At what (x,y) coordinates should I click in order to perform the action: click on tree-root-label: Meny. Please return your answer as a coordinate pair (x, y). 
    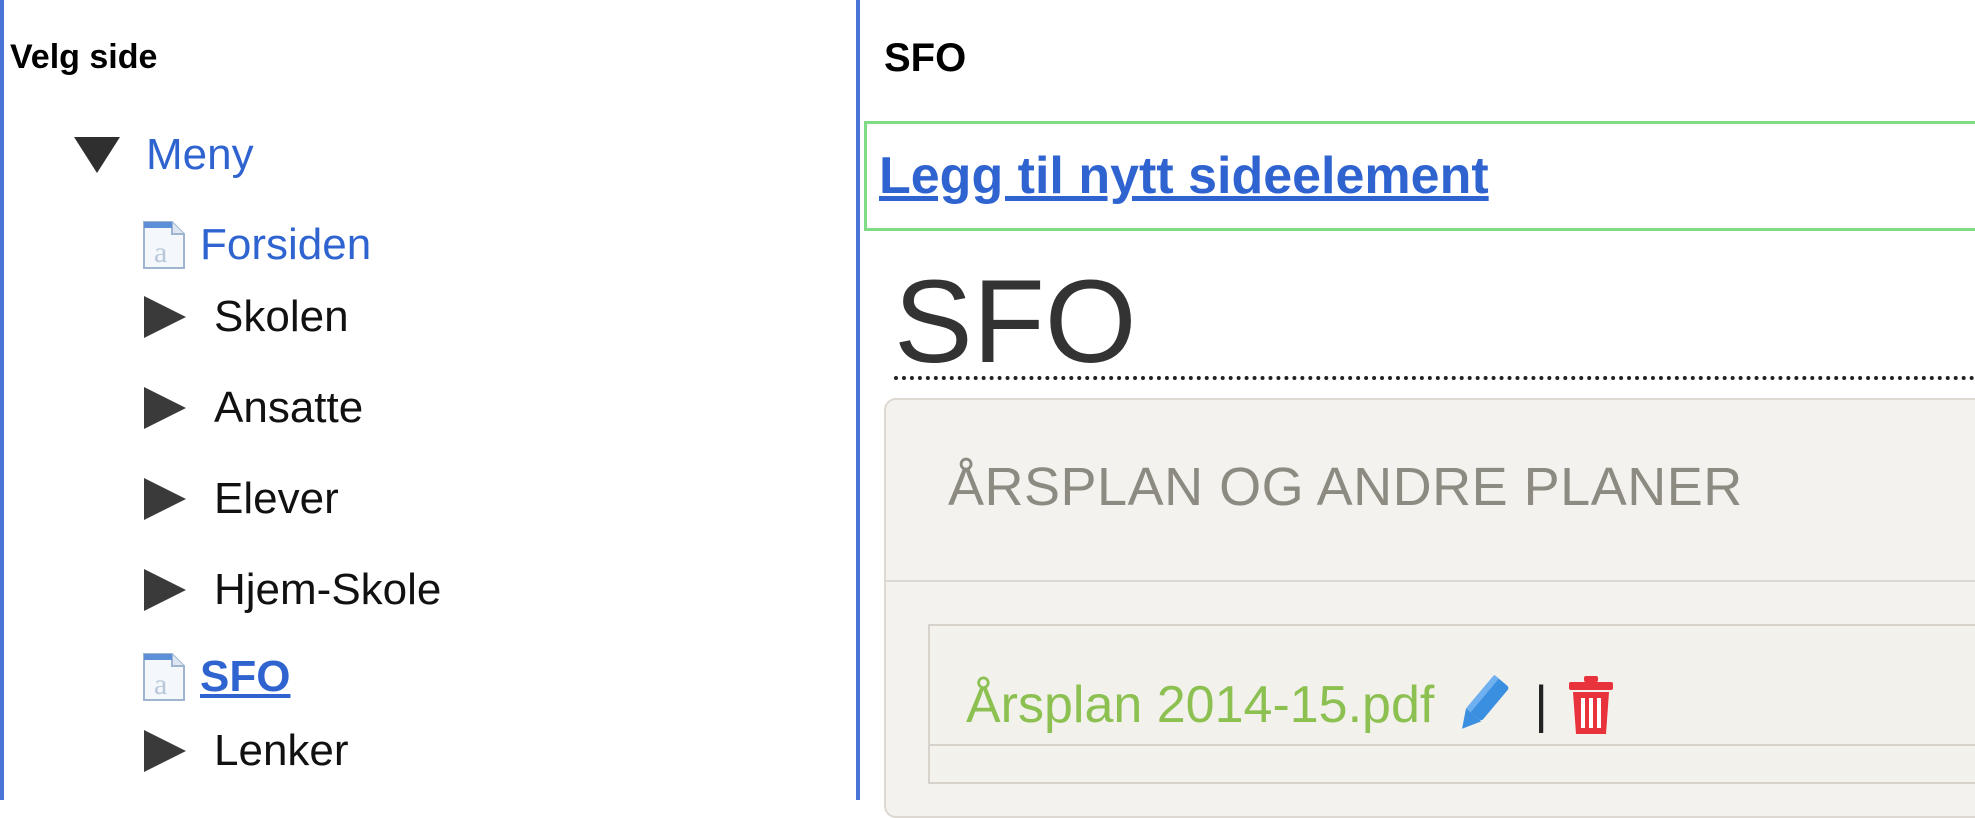
    Looking at the image, I should click on (200, 155).